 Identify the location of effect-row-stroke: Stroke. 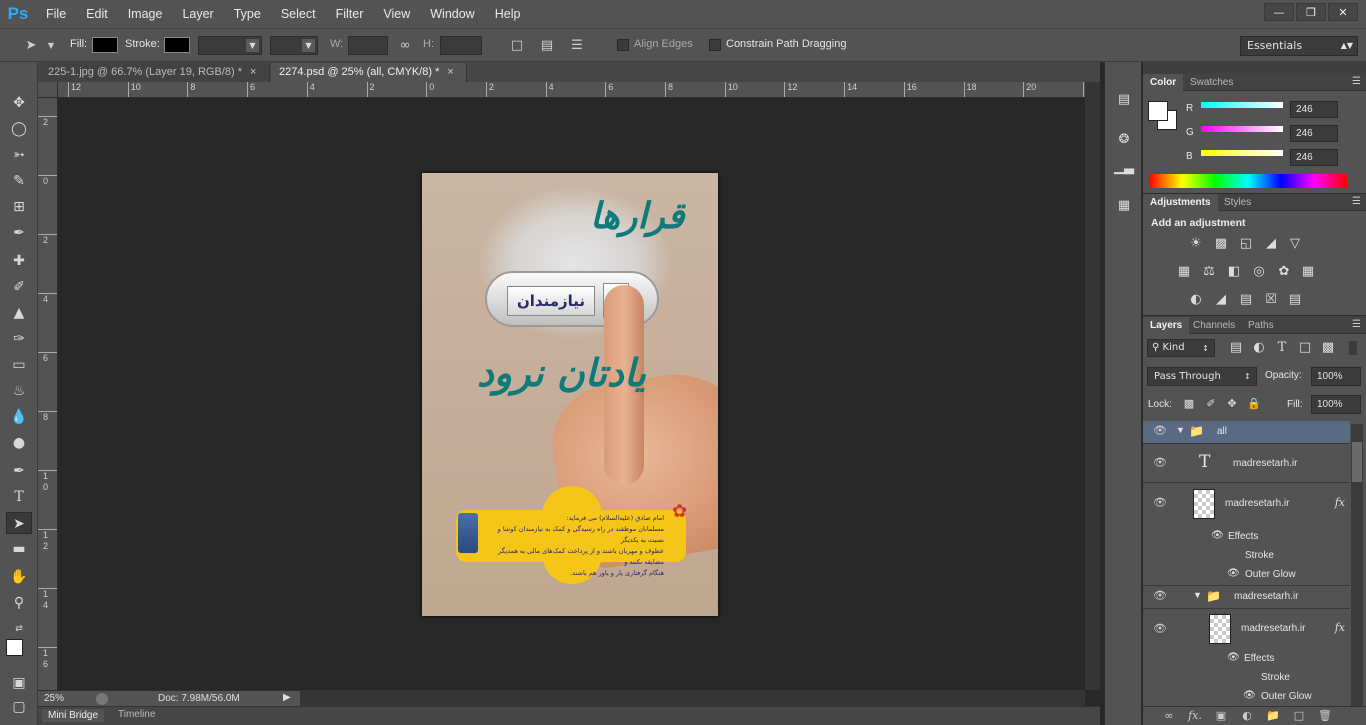
(1246, 678).